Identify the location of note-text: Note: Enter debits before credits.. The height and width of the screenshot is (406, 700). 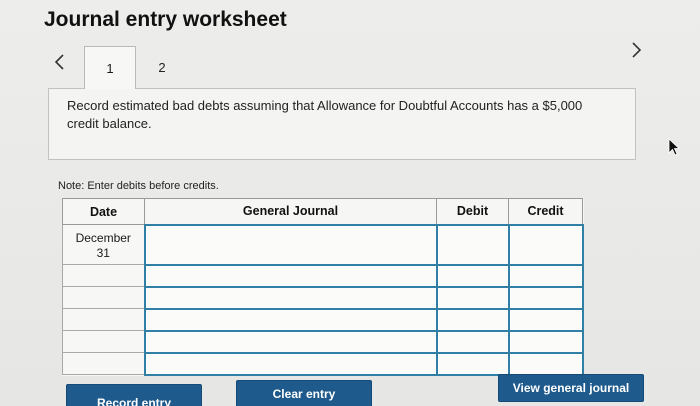
(138, 186).